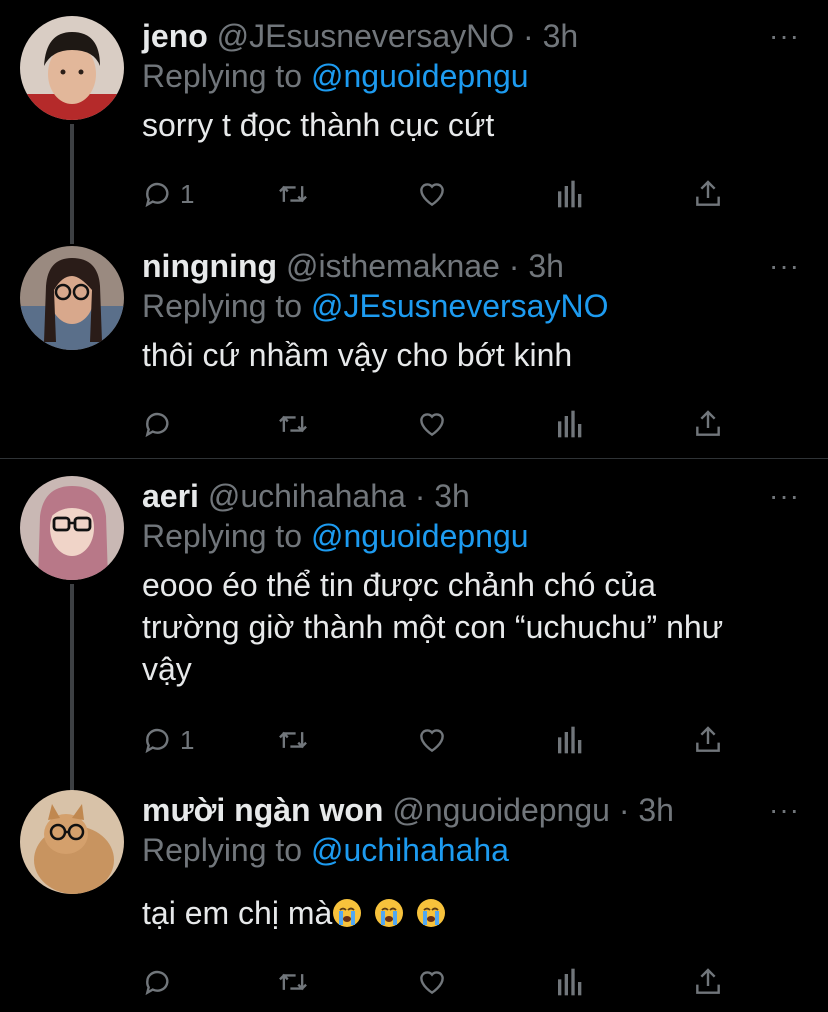 The width and height of the screenshot is (828, 1012). I want to click on replying-to-line: Replying to @uchihahaha, so click(473, 850).